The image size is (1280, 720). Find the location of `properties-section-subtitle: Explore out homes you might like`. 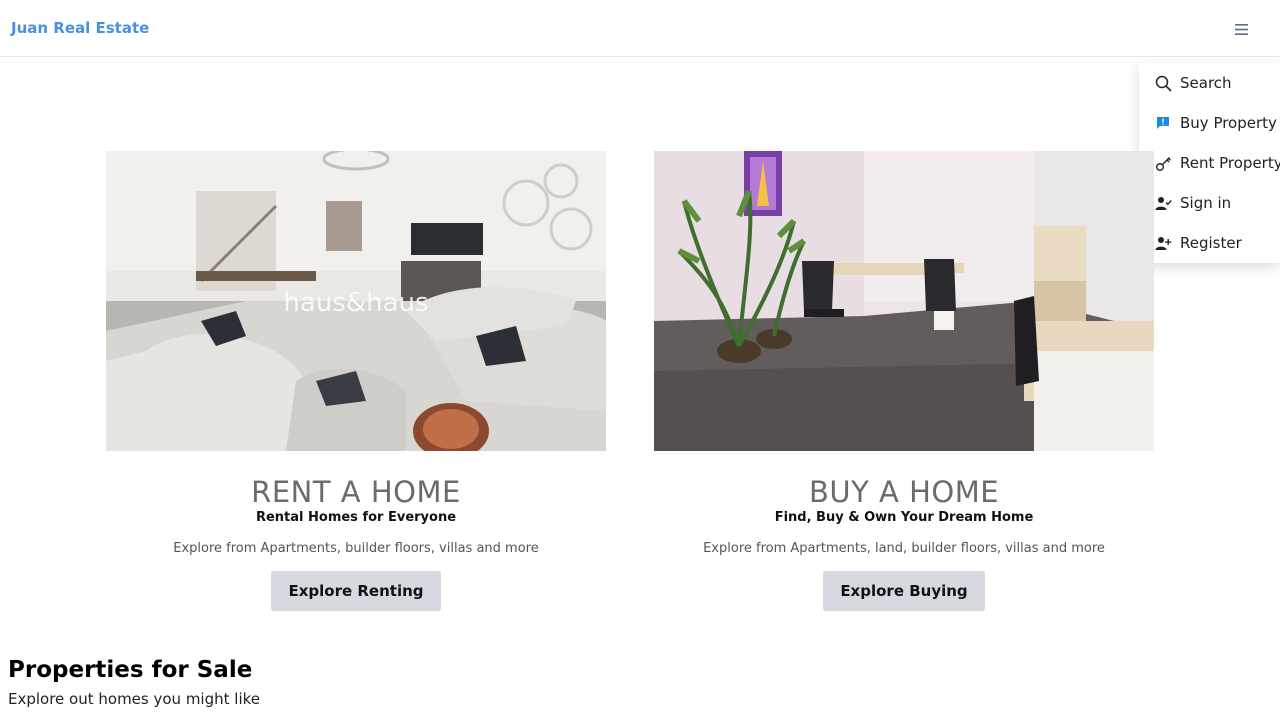

properties-section-subtitle: Explore out homes you might like is located at coordinates (134, 699).